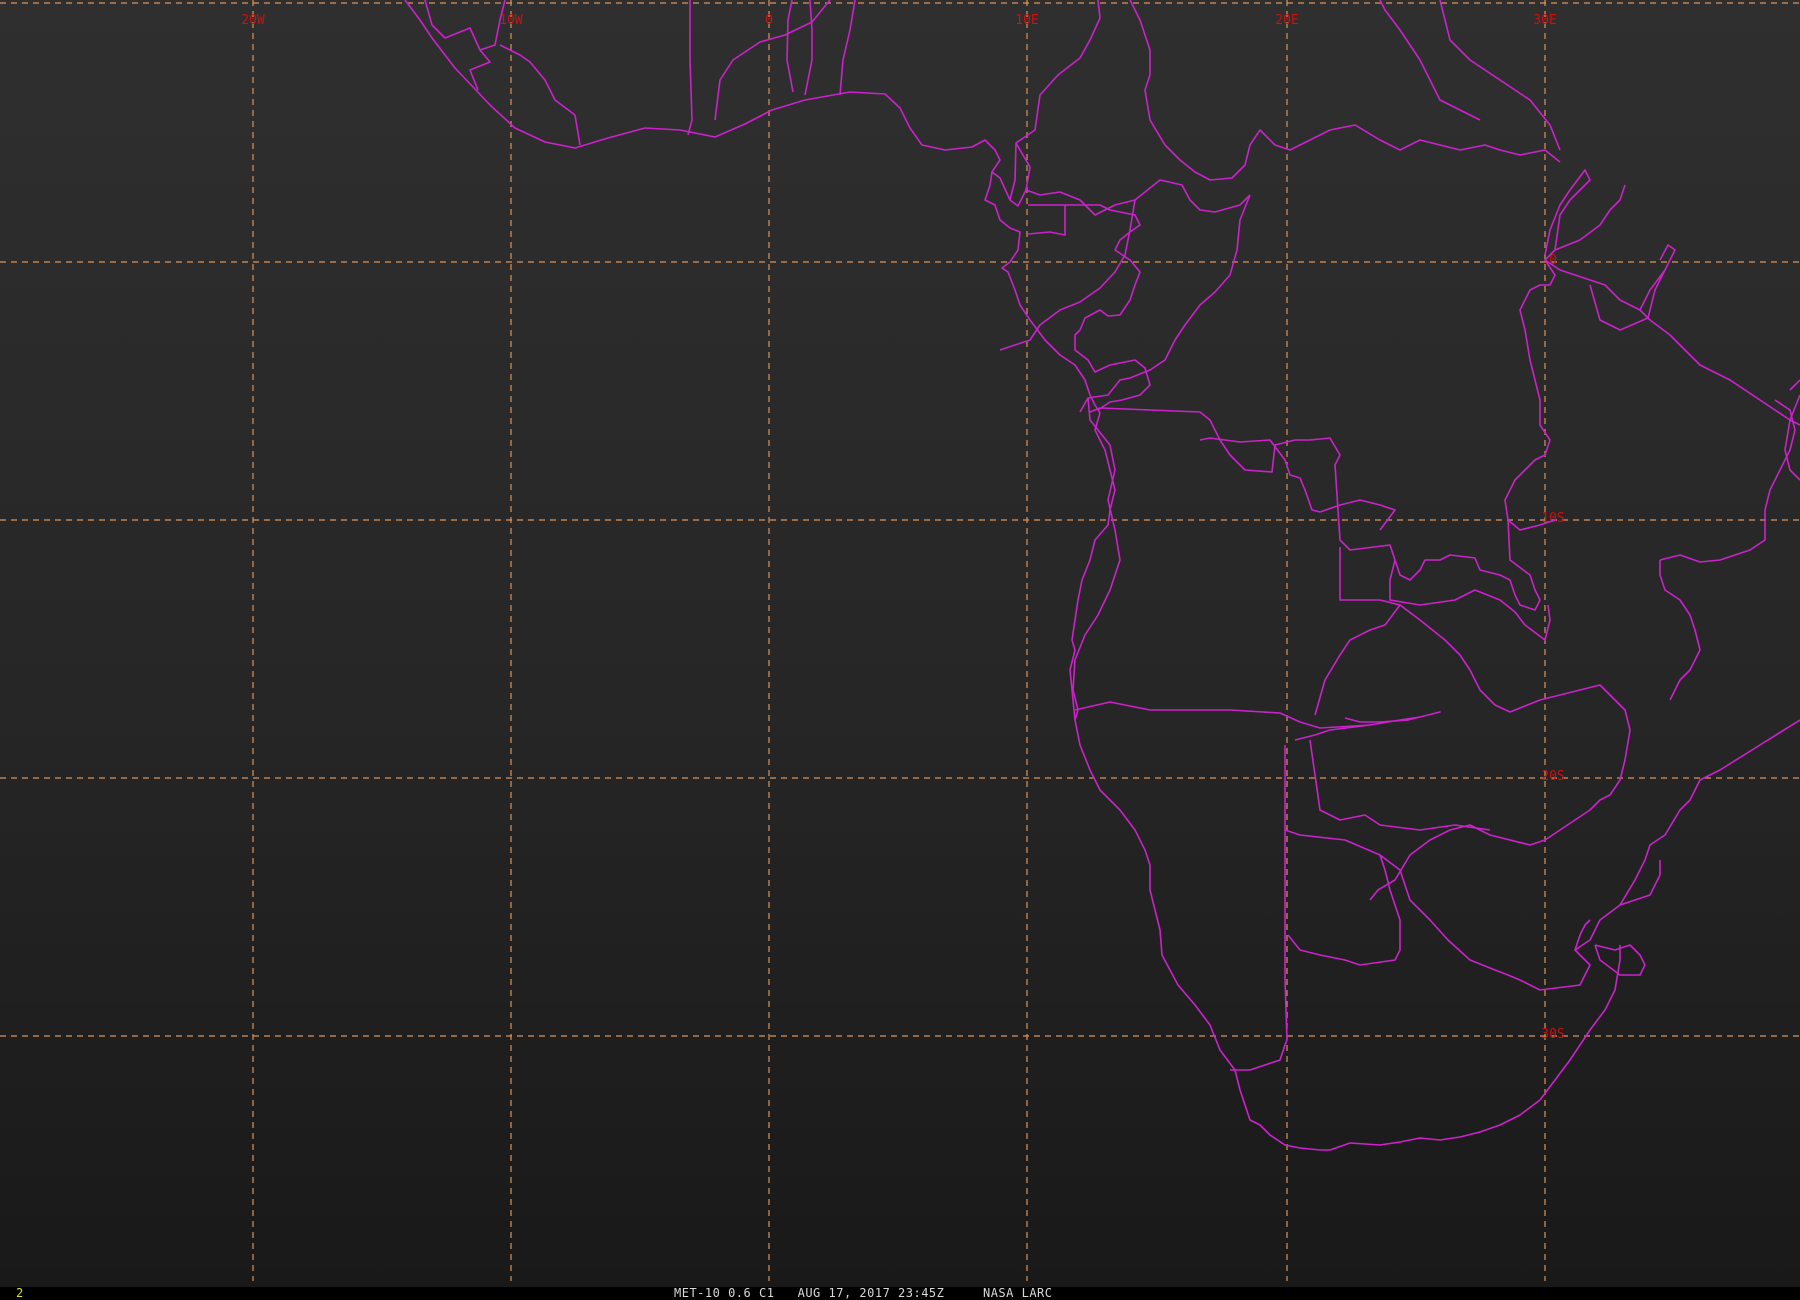  What do you see at coordinates (511, 20) in the screenshot?
I see `longitude-label: 10W` at bounding box center [511, 20].